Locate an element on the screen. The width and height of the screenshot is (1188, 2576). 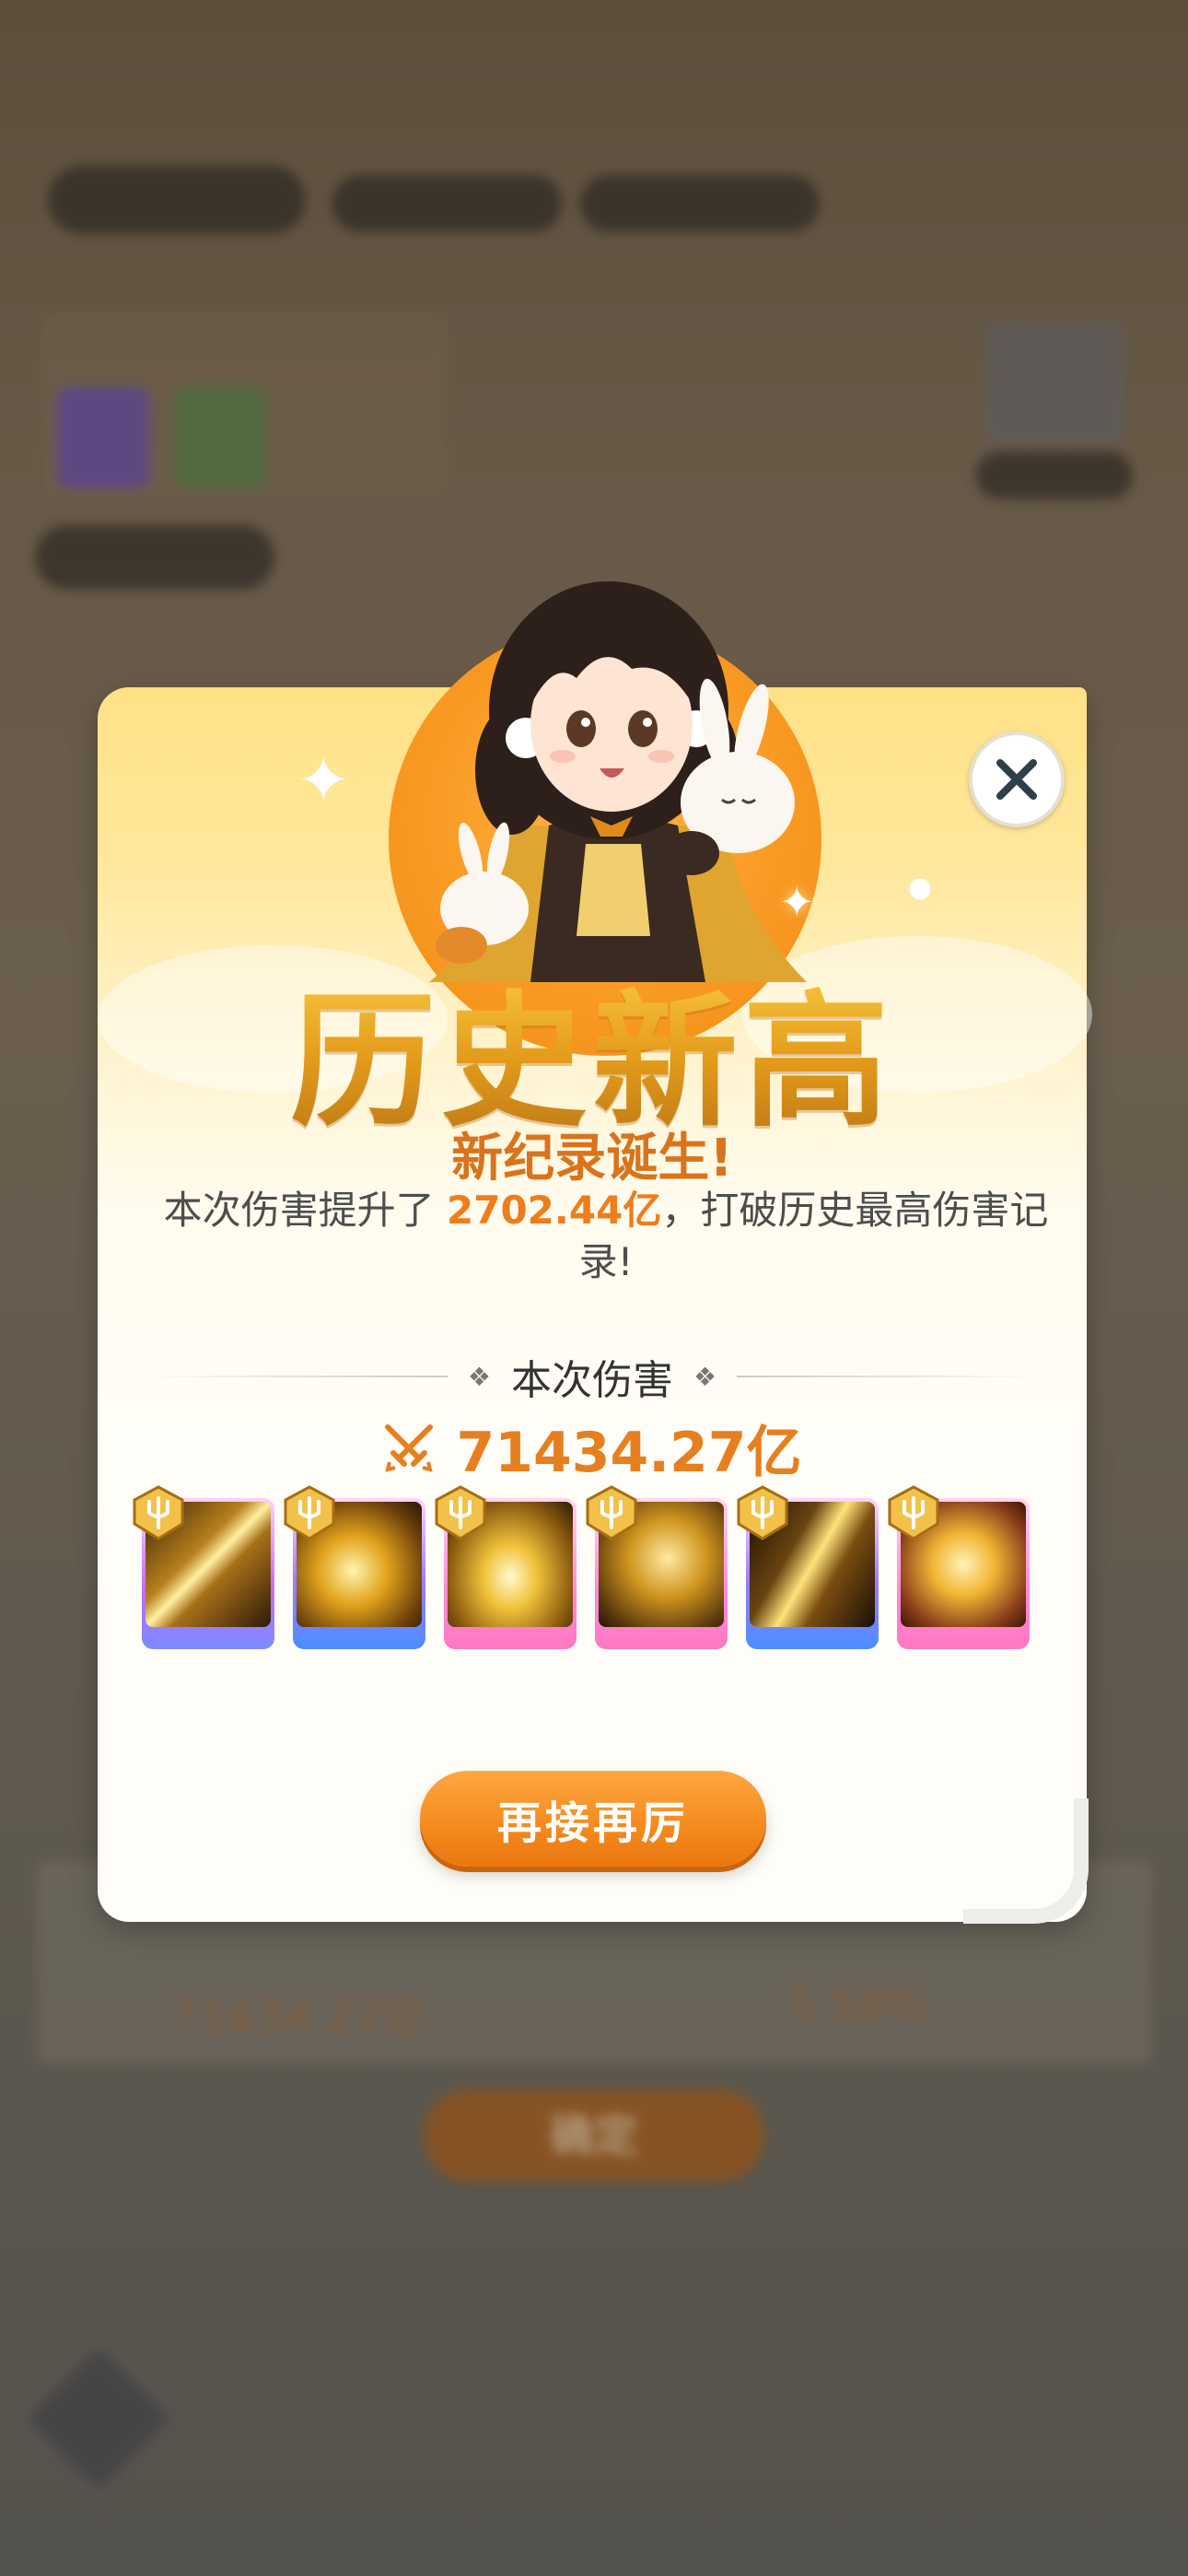
damage-value: 71434.27亿 is located at coordinates (629, 1453).